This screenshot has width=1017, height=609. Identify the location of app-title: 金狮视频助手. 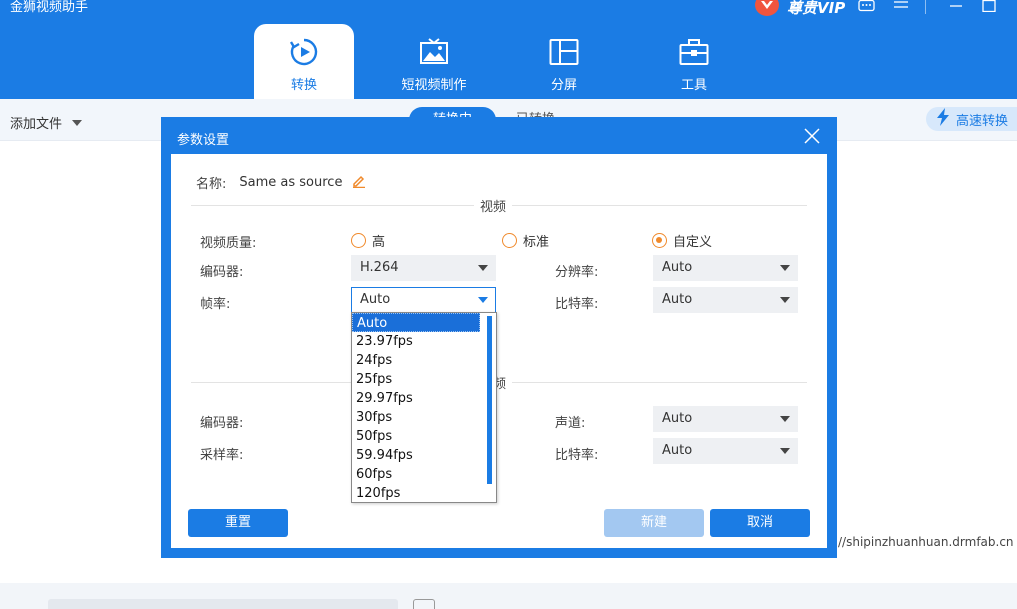
(49, 7).